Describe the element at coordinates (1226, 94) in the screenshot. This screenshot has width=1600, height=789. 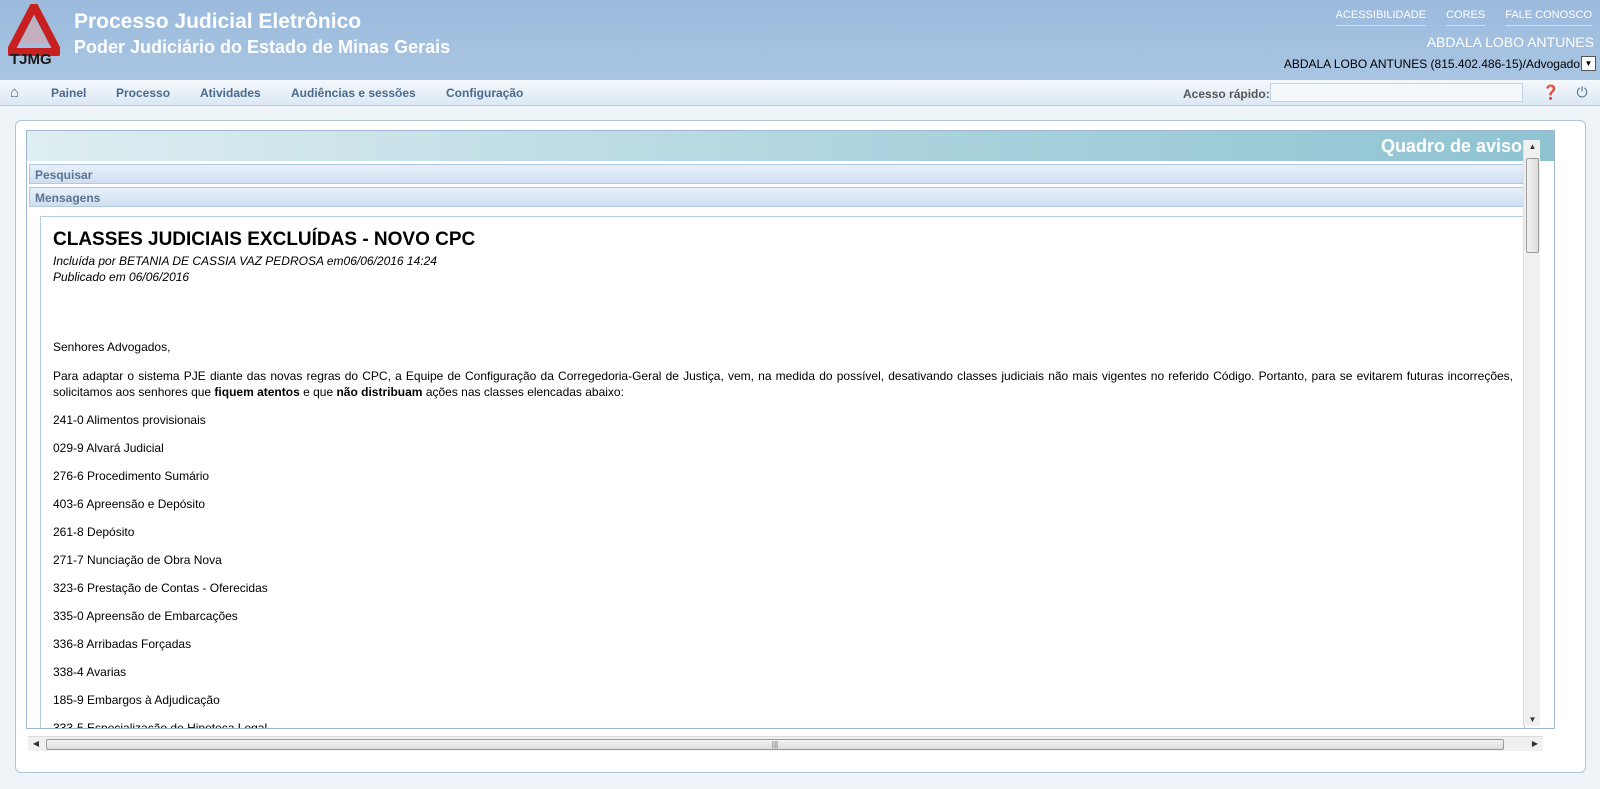
I see `quick-access-label: Acesso rápido:` at that location.